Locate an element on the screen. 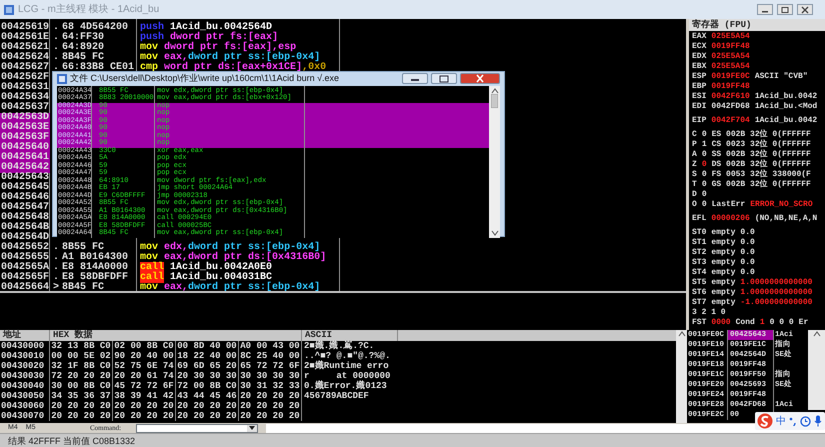  microphone-icon is located at coordinates (818, 421).